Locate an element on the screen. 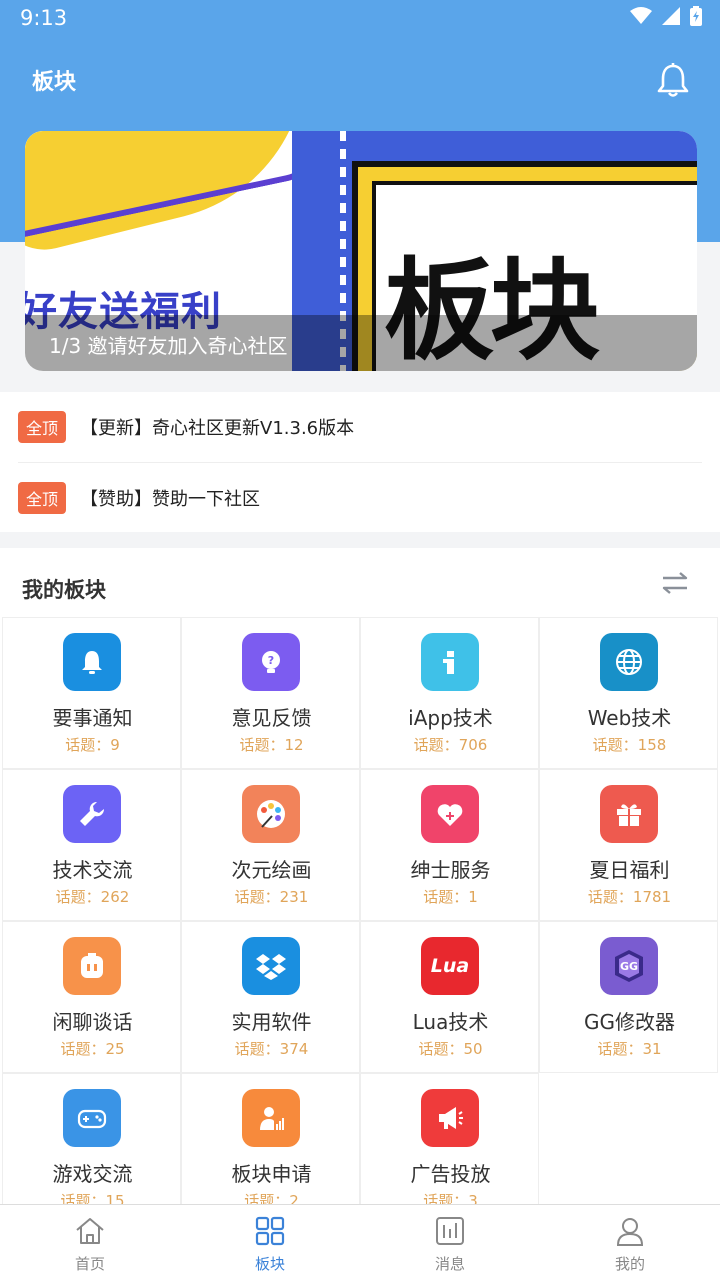 Image resolution: width=720 pixels, height=1280 pixels. message-icon is located at coordinates (450, 1231).